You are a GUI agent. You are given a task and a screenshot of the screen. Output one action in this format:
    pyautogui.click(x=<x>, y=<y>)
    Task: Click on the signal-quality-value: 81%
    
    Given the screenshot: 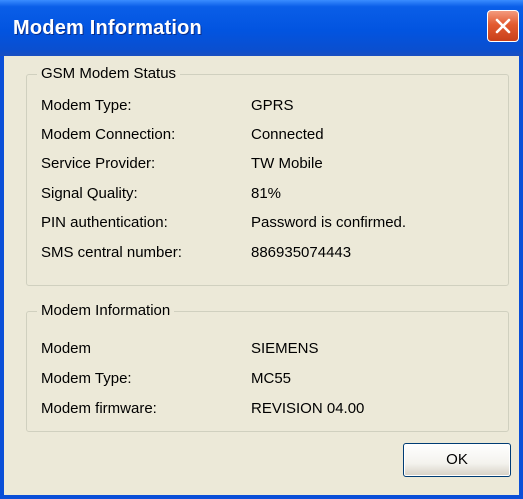 What is the action you would take?
    pyautogui.click(x=266, y=193)
    